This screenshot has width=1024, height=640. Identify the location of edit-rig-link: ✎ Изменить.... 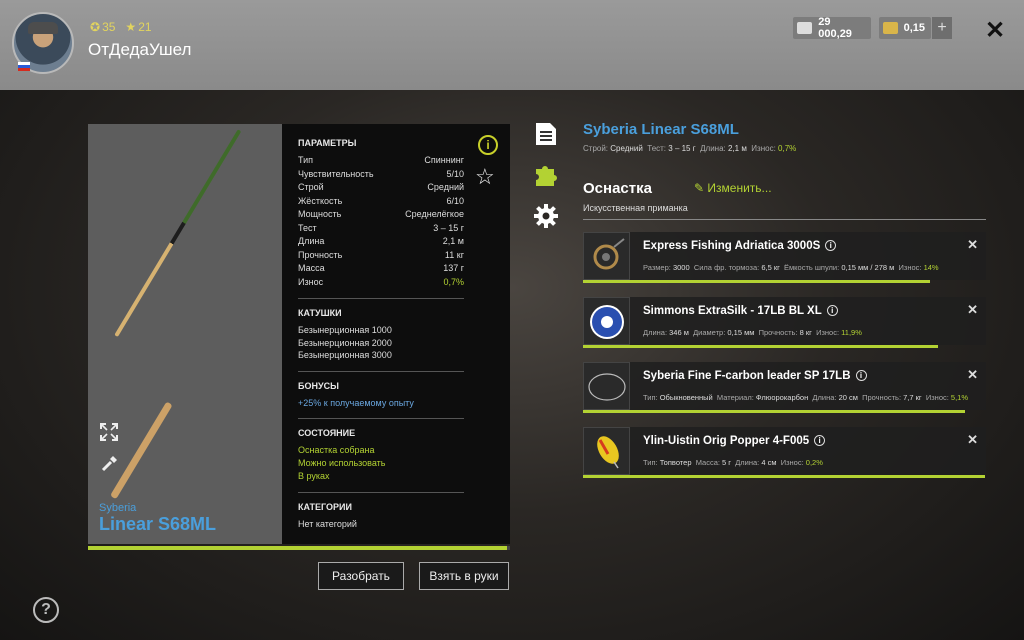
(733, 188).